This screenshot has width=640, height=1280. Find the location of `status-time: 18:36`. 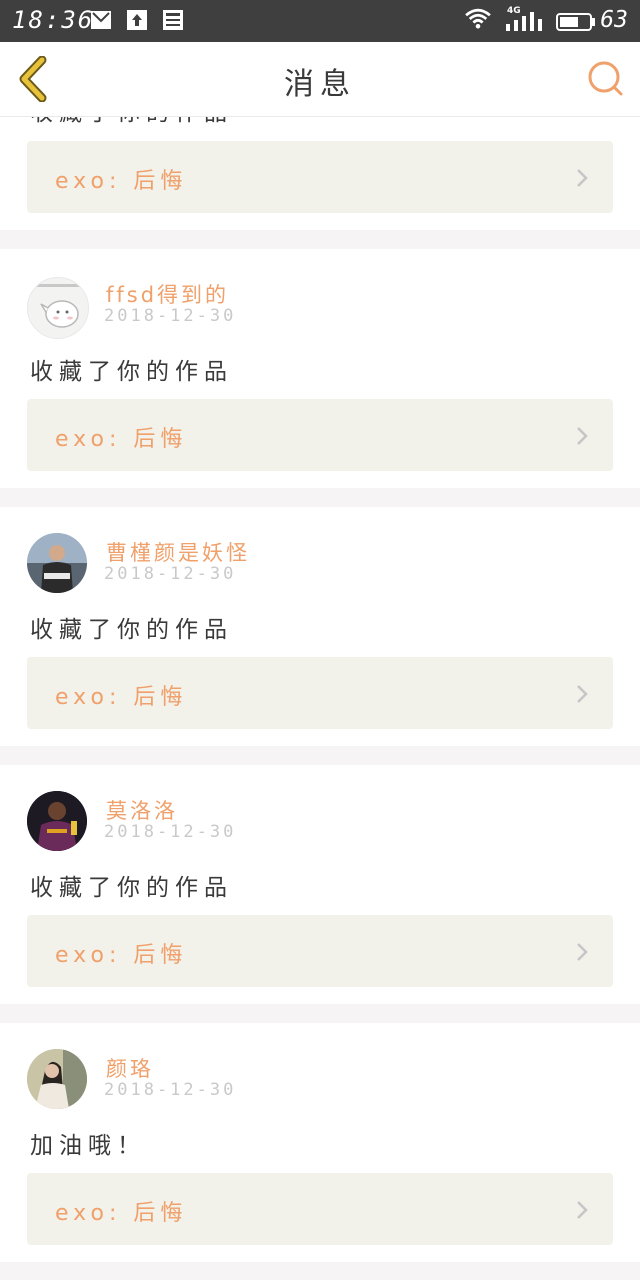

status-time: 18:36 is located at coordinates (53, 20).